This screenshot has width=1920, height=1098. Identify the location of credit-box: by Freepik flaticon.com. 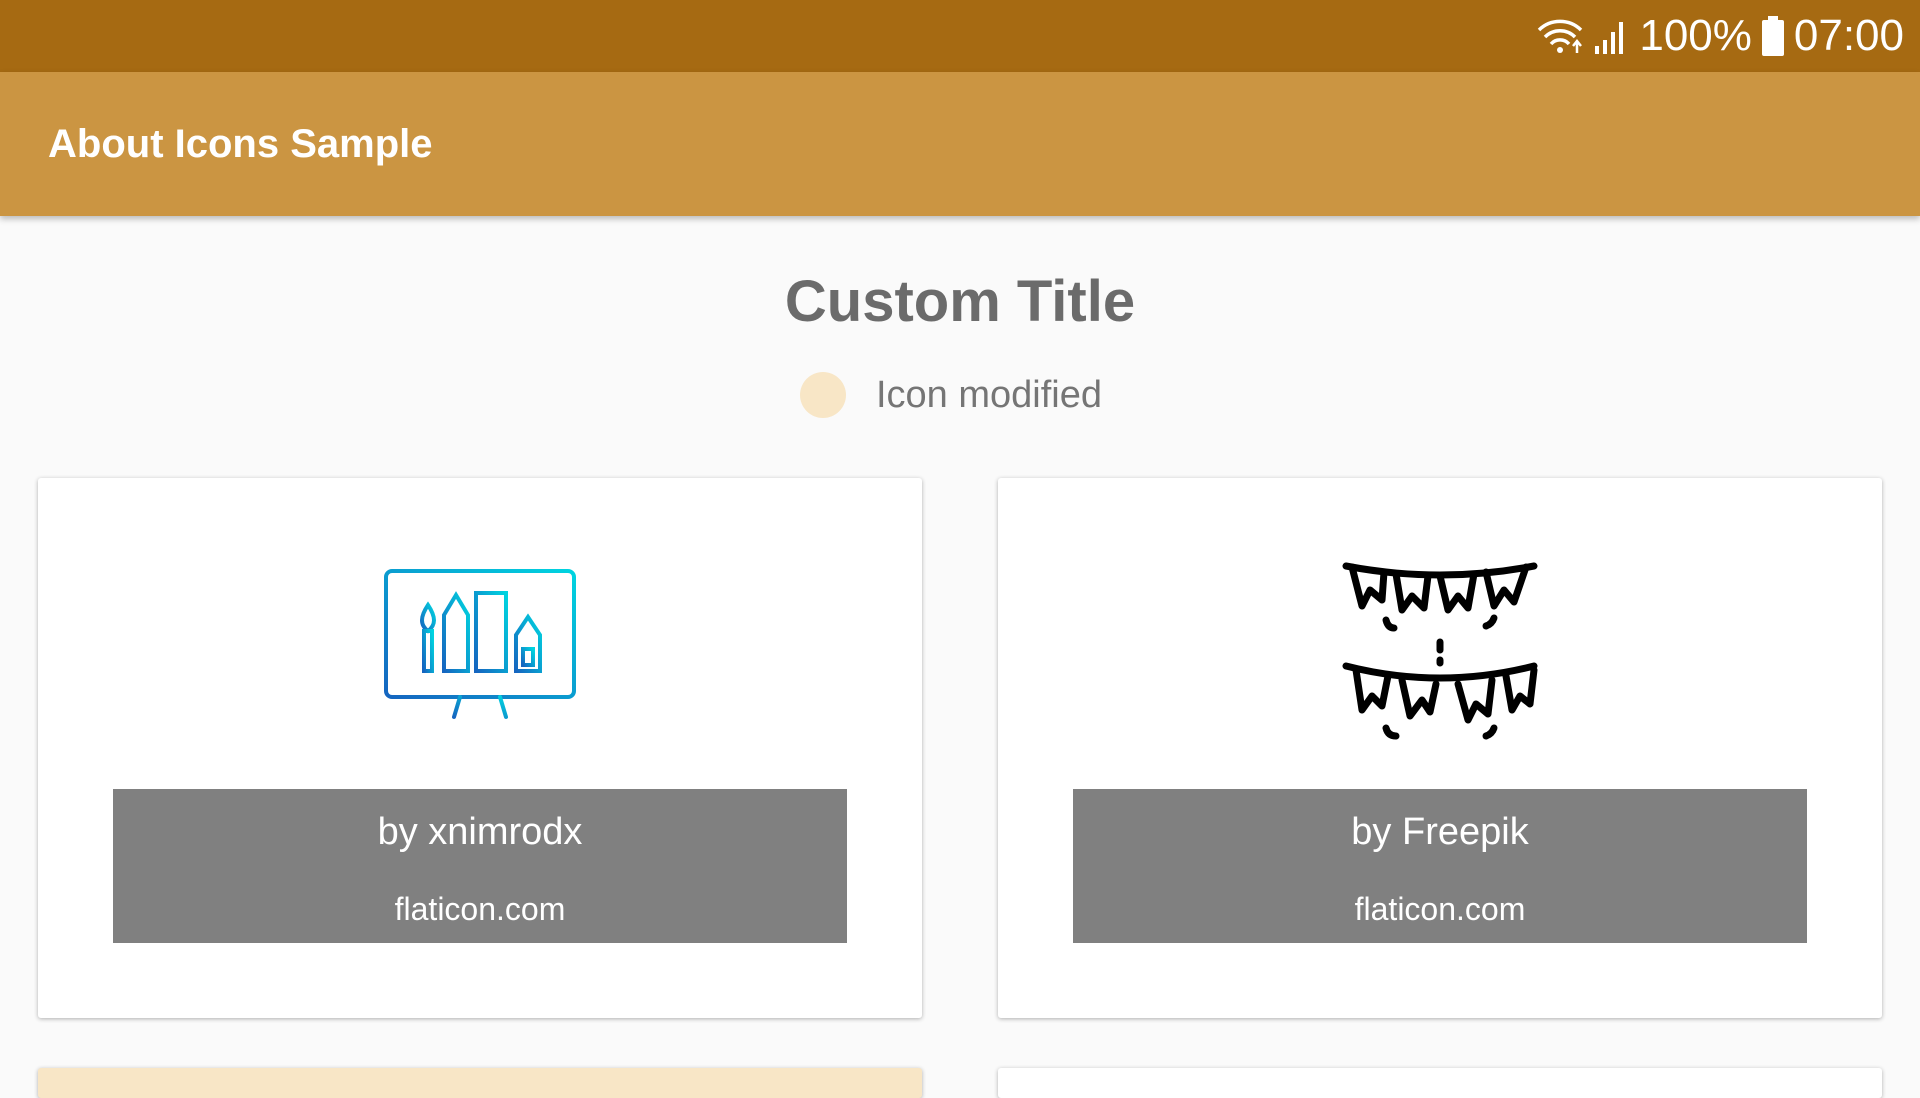
(1440, 866).